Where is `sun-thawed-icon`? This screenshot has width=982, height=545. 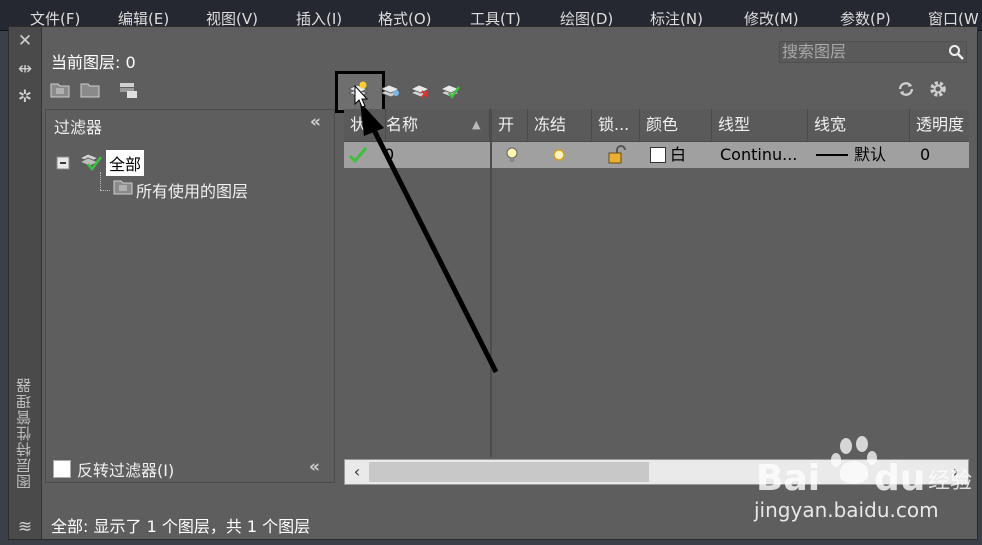 sun-thawed-icon is located at coordinates (559, 155).